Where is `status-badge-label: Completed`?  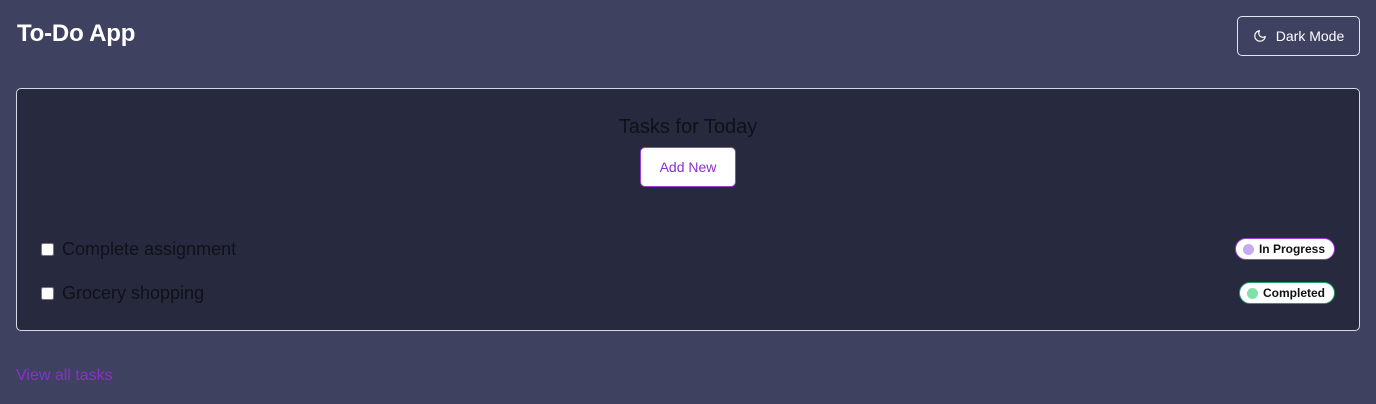 status-badge-label: Completed is located at coordinates (1293, 293).